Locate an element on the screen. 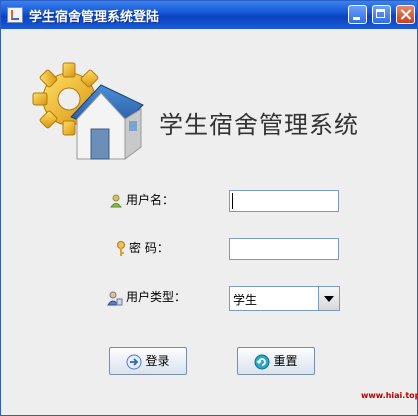  reset-button: 重置 is located at coordinates (276, 361).